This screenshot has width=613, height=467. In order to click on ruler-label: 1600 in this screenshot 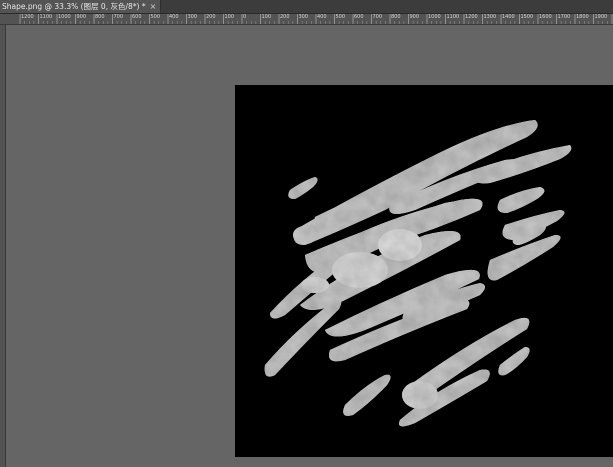, I will do `click(545, 17)`.